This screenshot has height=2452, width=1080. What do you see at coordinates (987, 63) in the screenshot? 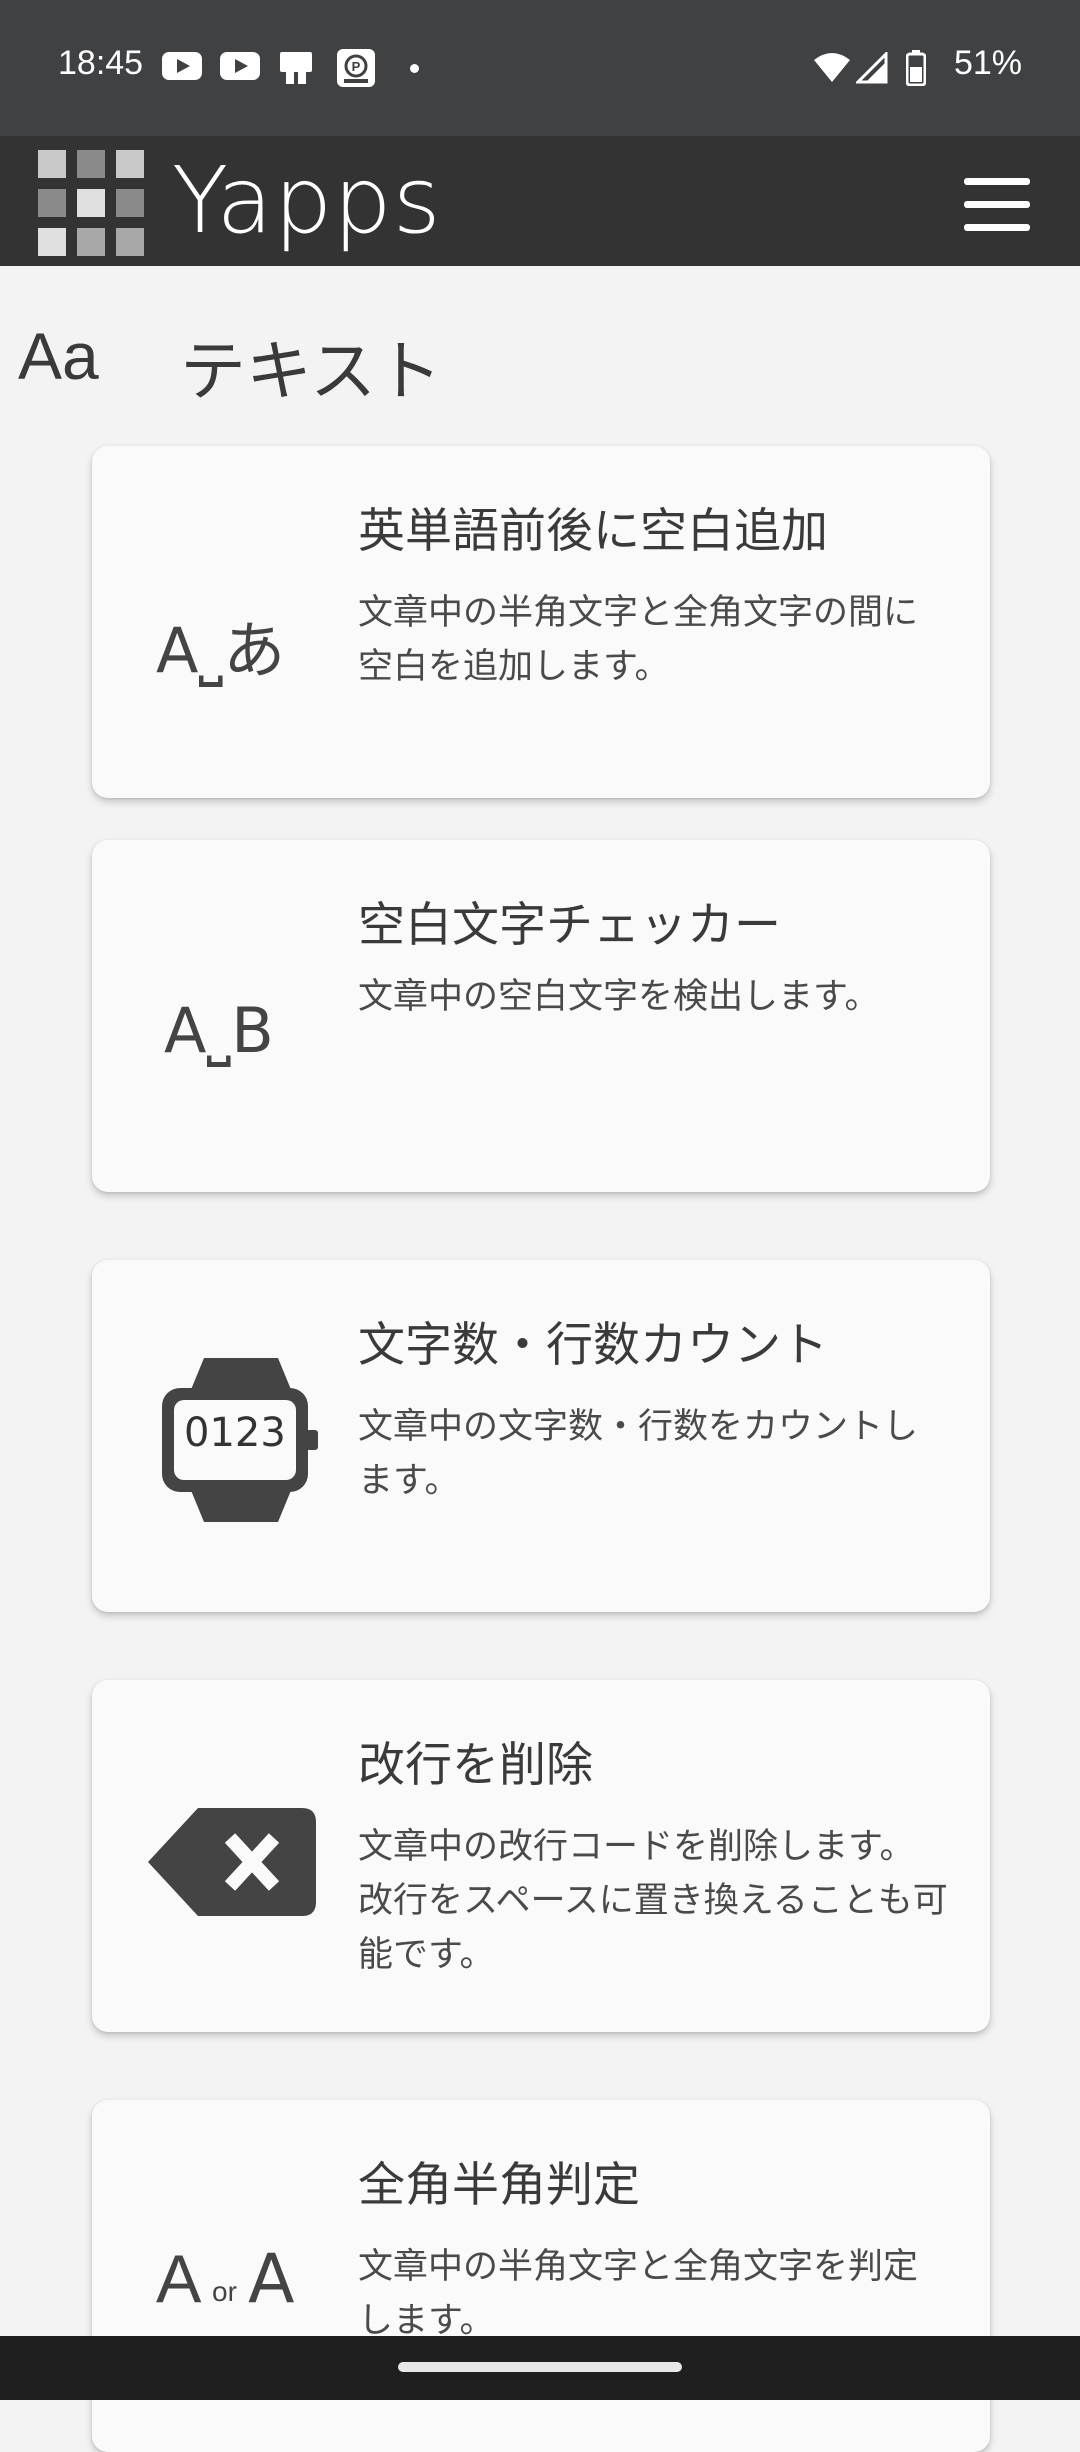
I see `battery-percent: 51%` at bounding box center [987, 63].